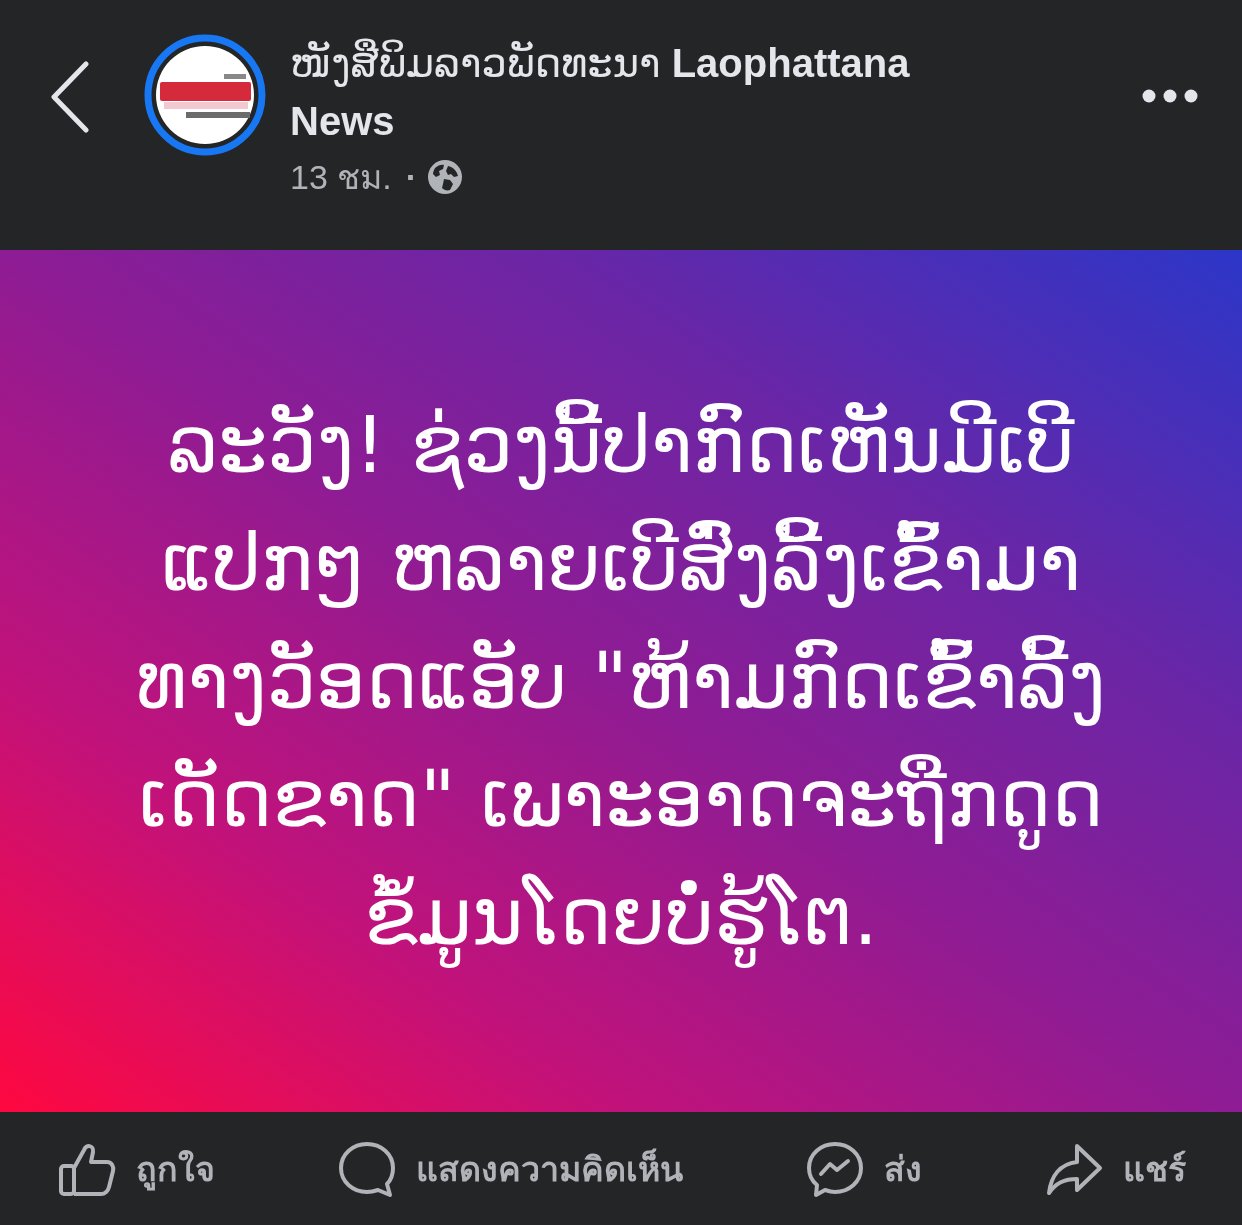  I want to click on globe-icon, so click(445, 177).